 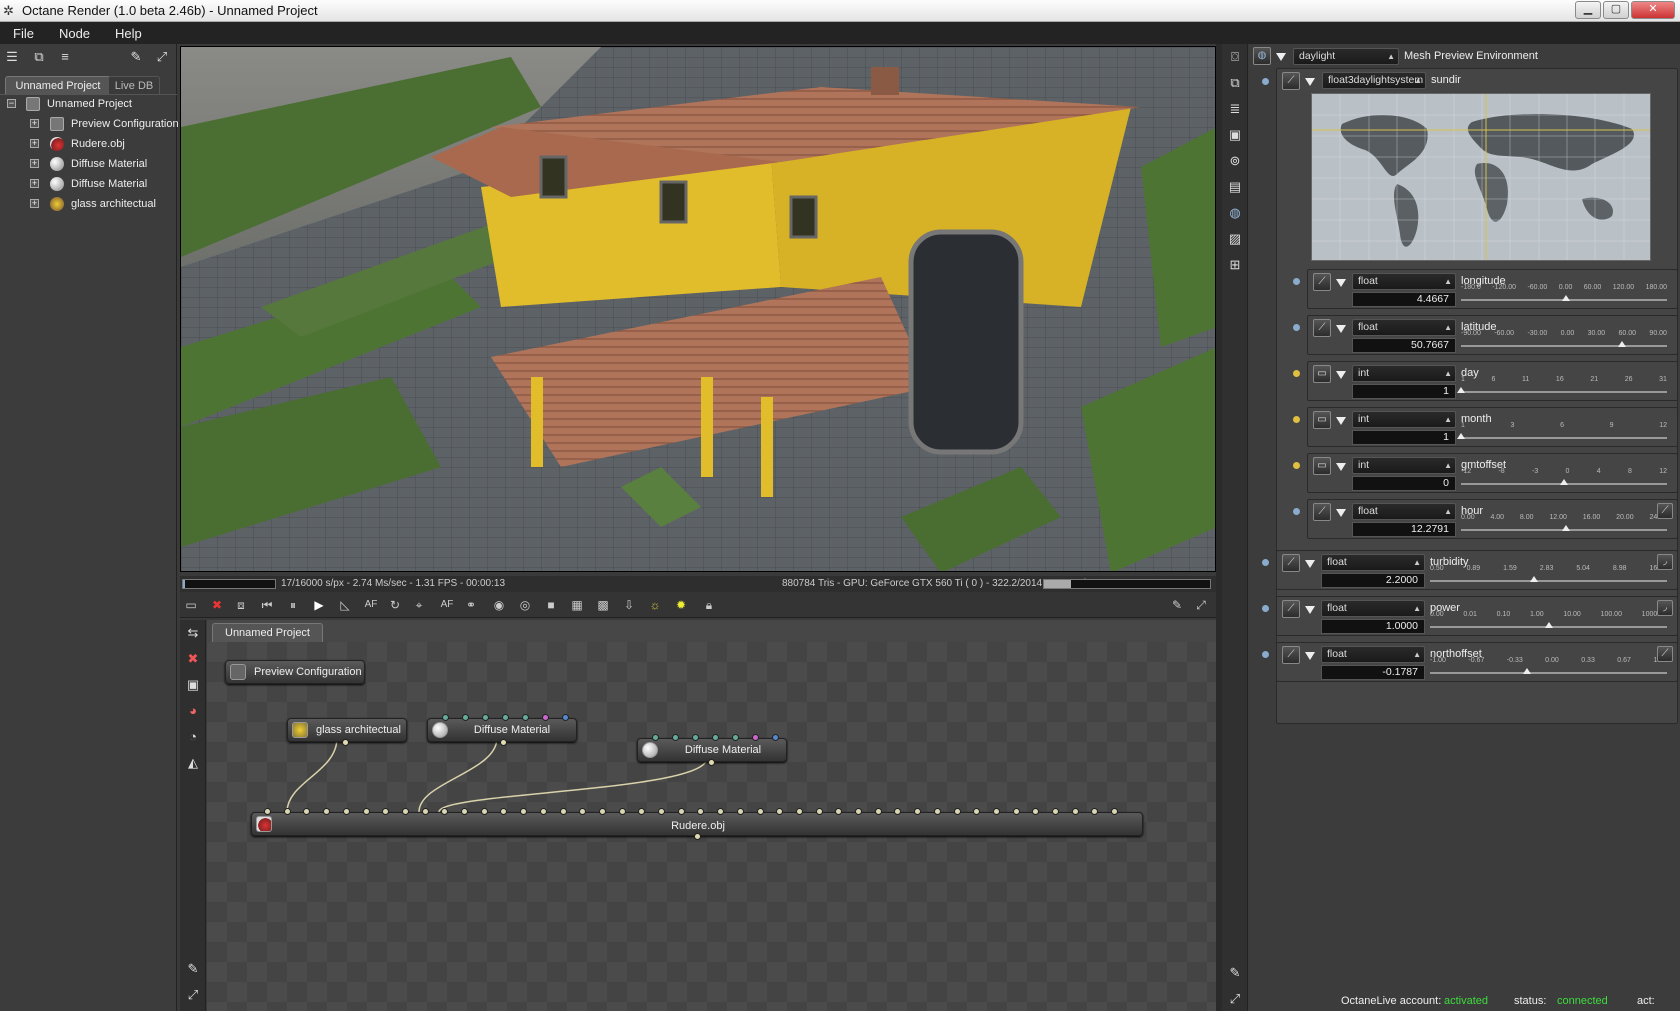 What do you see at coordinates (709, 605) in the screenshot?
I see `lock-icon: 🔒︎` at bounding box center [709, 605].